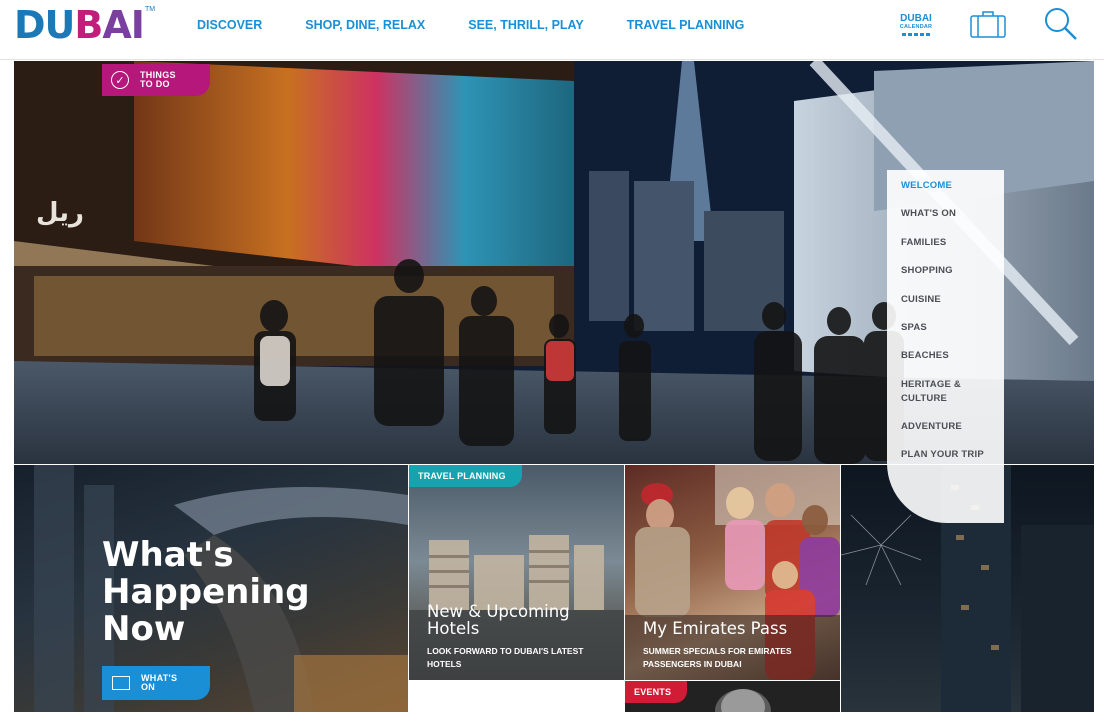  I want to click on side-menu-families: FAMILIES, so click(952, 242).